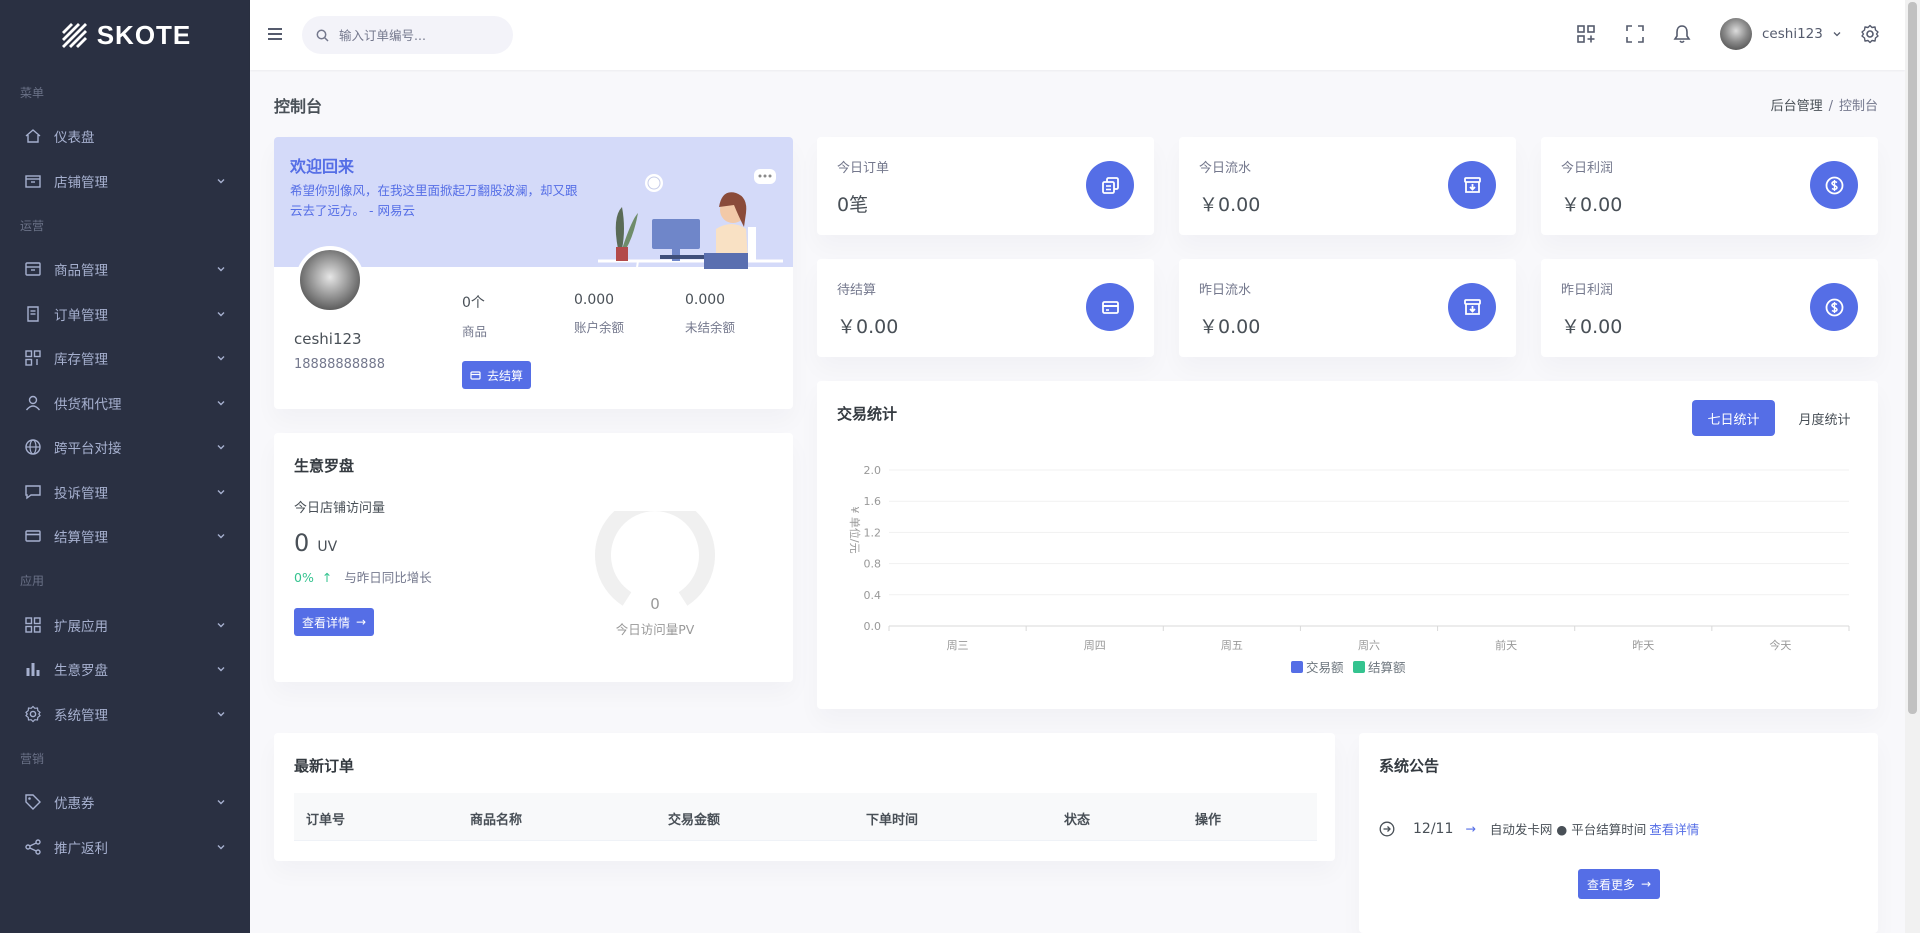 This screenshot has height=933, width=1920. I want to click on gauge-value: 0, so click(655, 604).